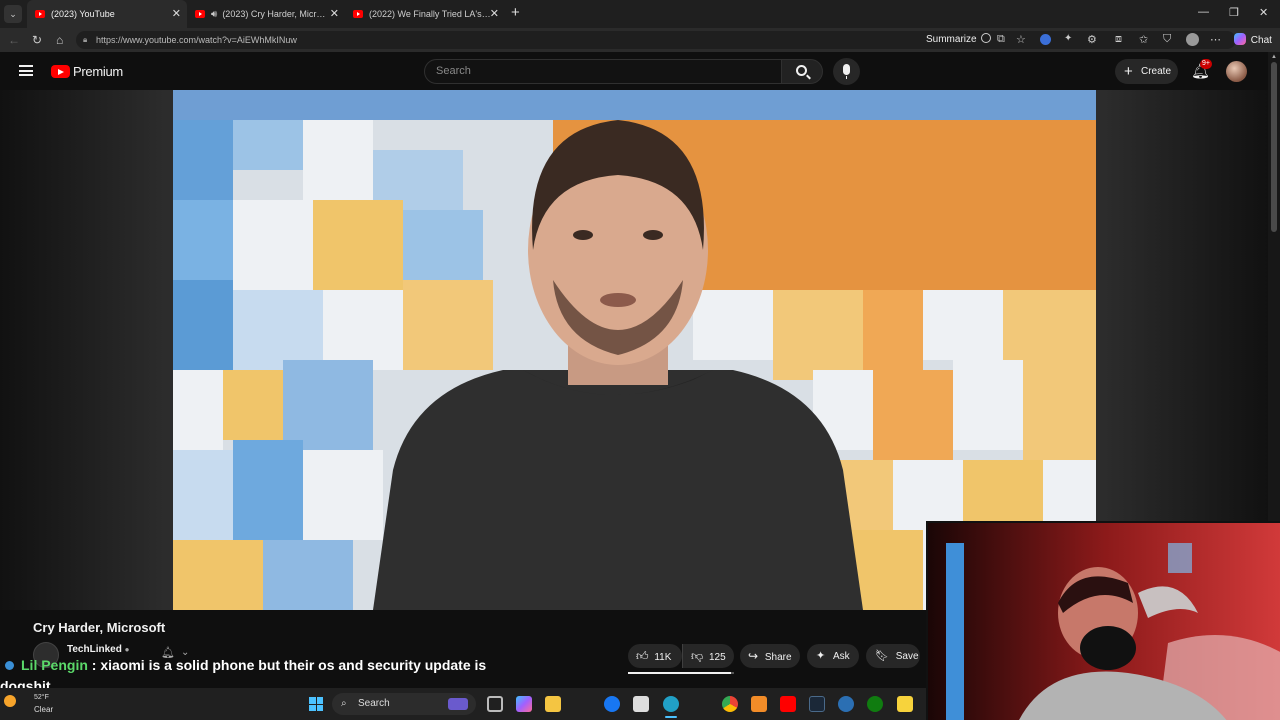 The height and width of the screenshot is (720, 1280). What do you see at coordinates (1203, 12) in the screenshot?
I see `minimize-icon: —` at bounding box center [1203, 12].